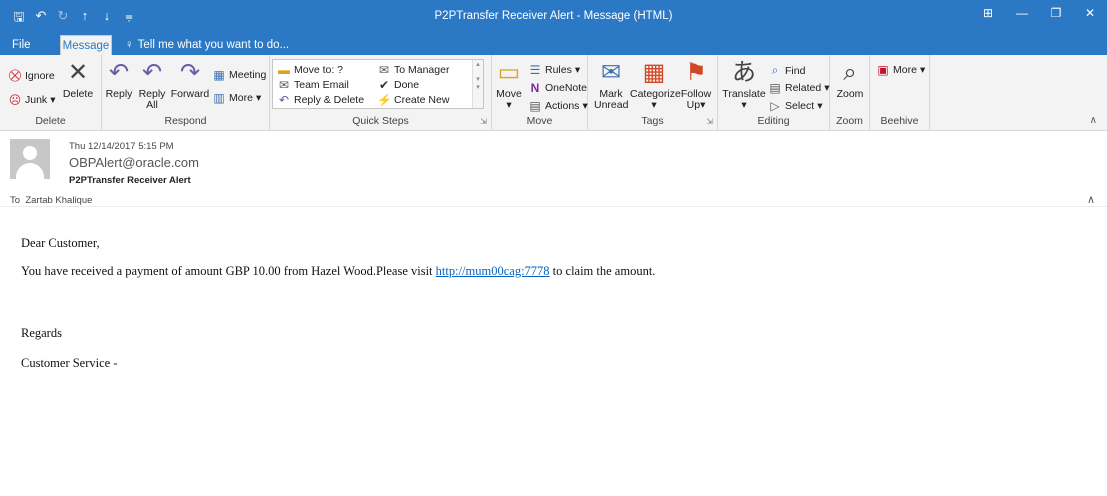 Image resolution: width=1107 pixels, height=496 pixels. Describe the element at coordinates (798, 88) in the screenshot. I see `related-button: ▤ Related ▾` at that location.